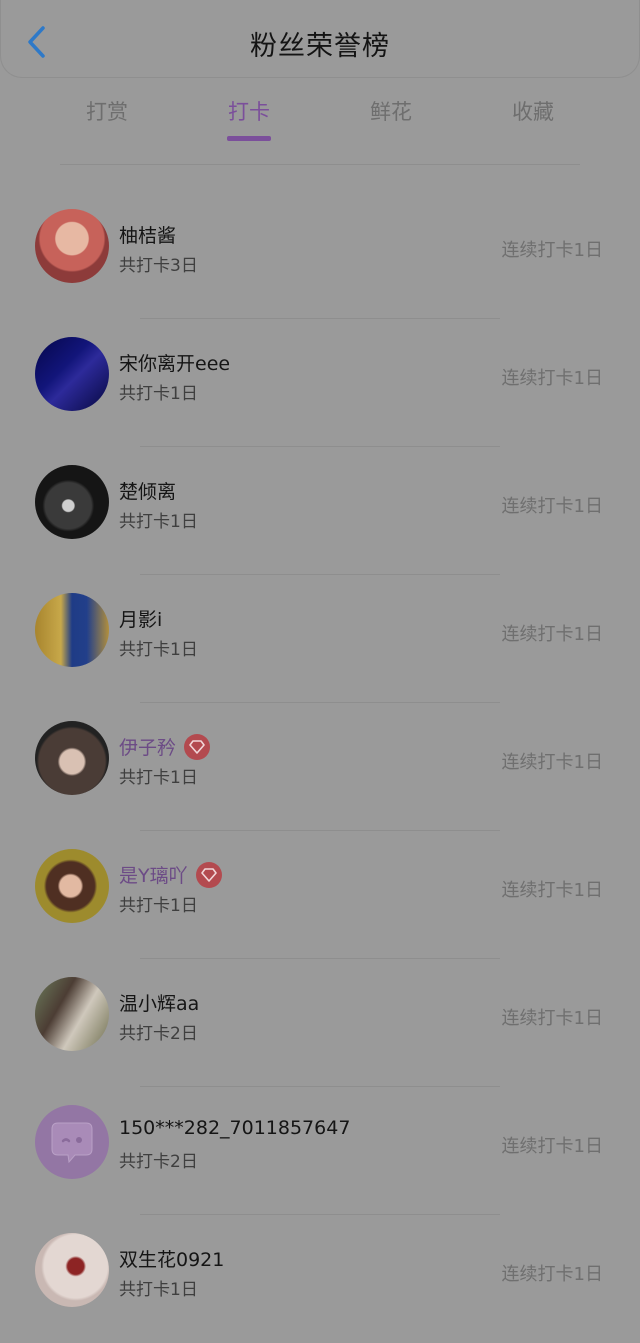 The width and height of the screenshot is (640, 1343). I want to click on fan-name: 150***282_7011857647, so click(235, 1128).